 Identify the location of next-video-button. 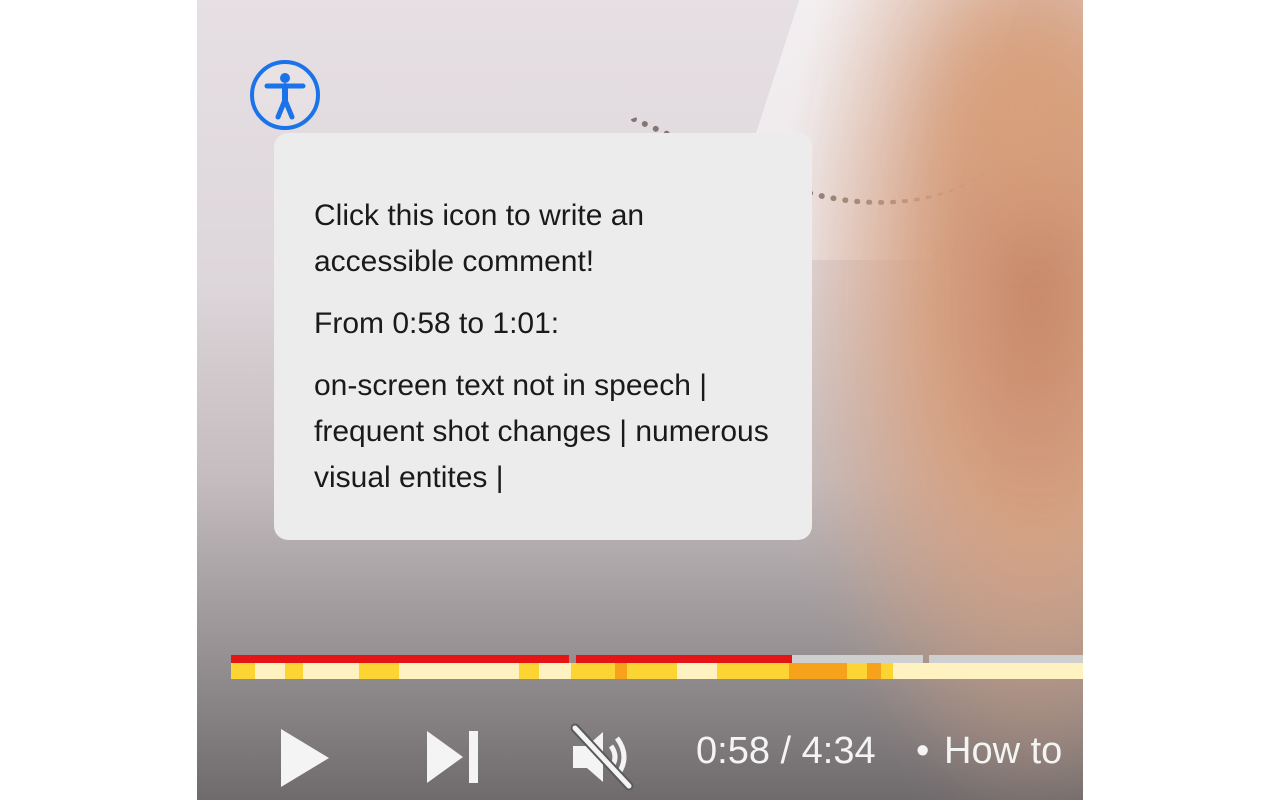
(453, 757).